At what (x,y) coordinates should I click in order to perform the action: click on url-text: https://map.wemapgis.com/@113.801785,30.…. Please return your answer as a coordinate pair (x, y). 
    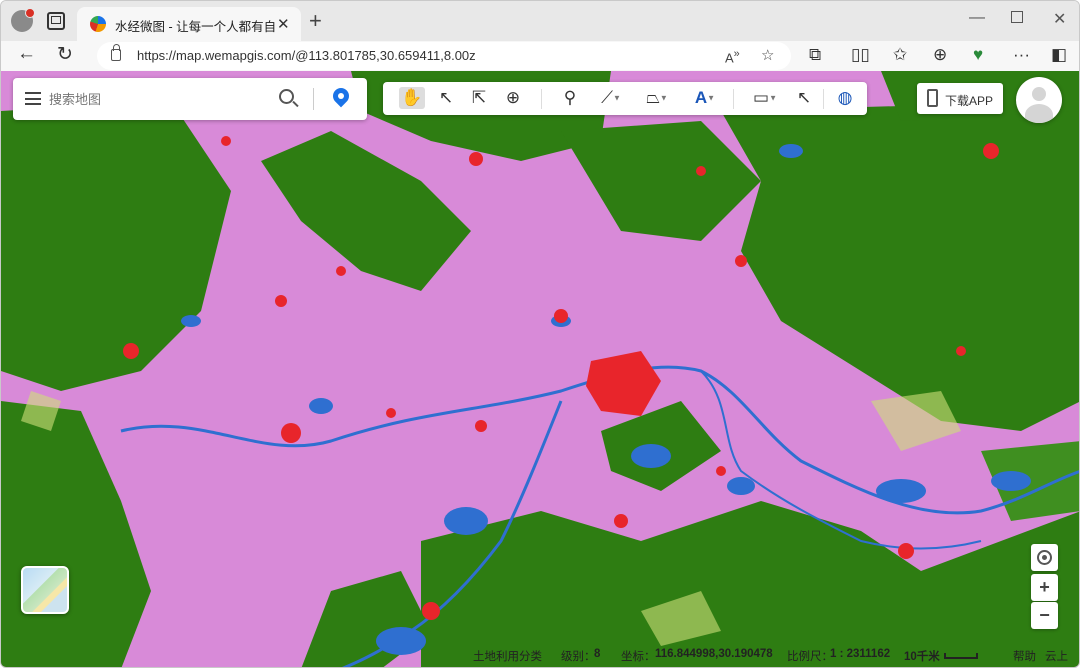
    Looking at the image, I should click on (306, 55).